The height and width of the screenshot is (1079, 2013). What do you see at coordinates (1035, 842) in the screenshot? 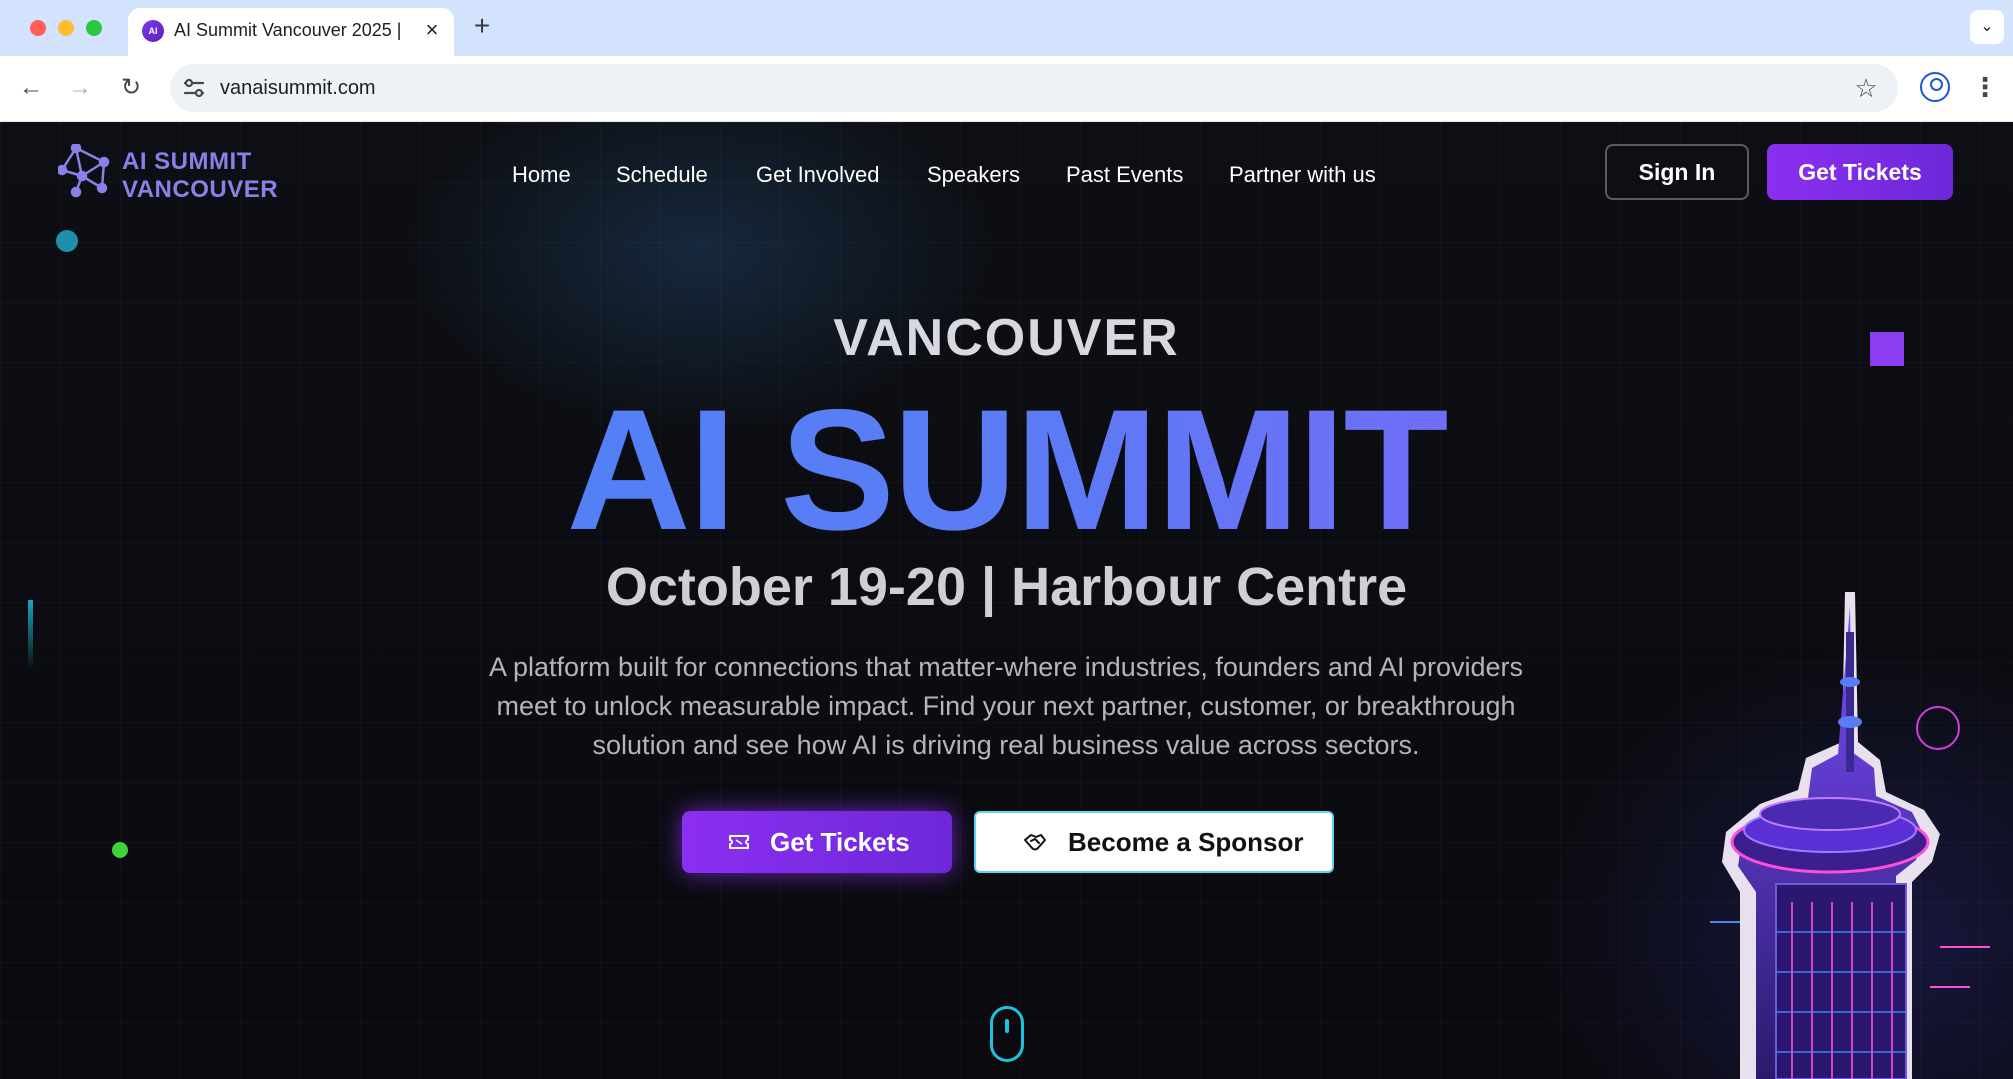
I see `handshake-icon` at bounding box center [1035, 842].